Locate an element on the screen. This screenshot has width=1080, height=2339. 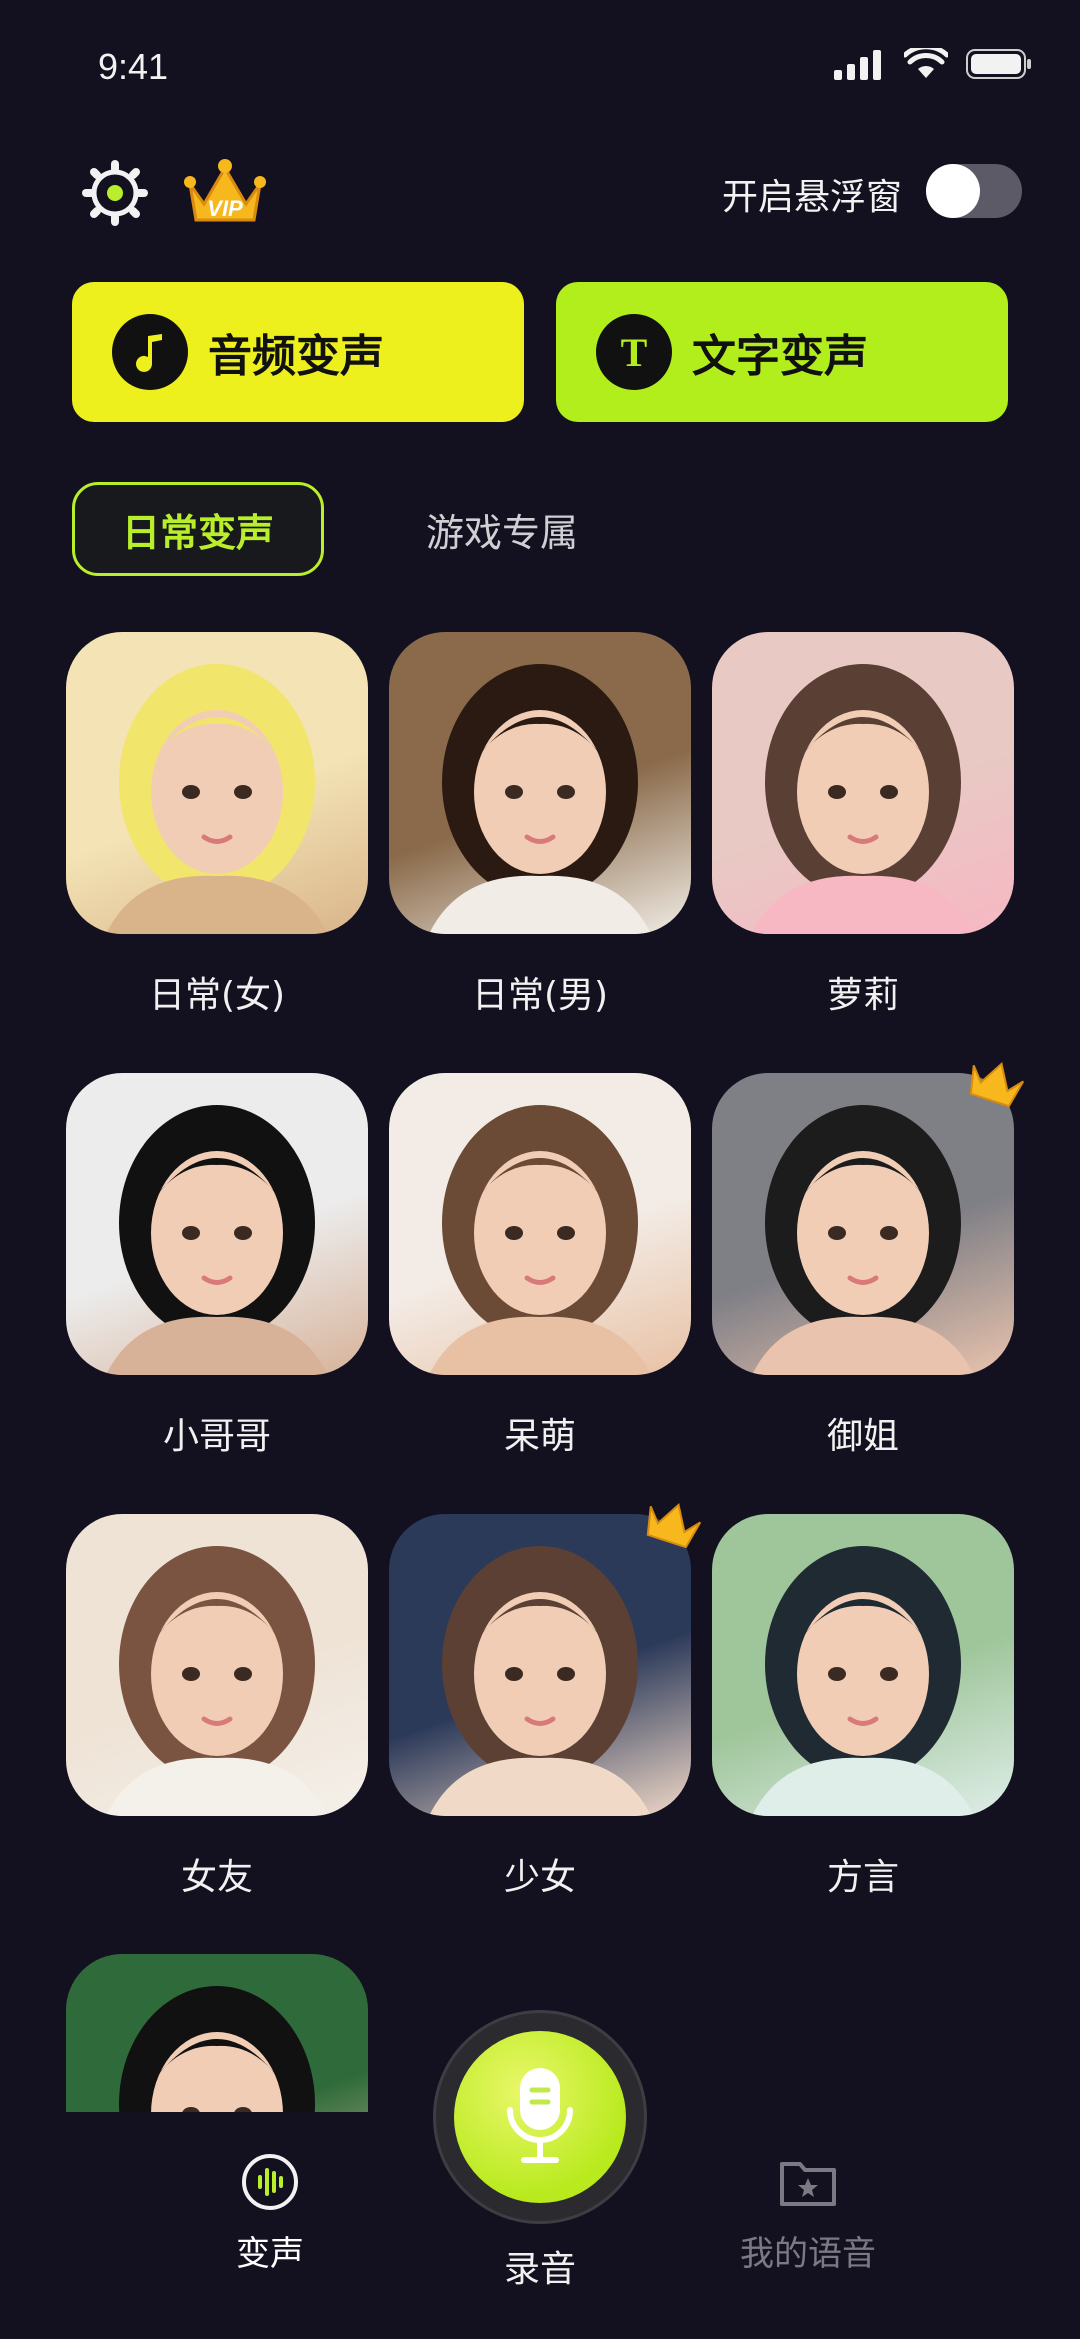
voice-card: 少女 is located at coordinates (545, 1700).